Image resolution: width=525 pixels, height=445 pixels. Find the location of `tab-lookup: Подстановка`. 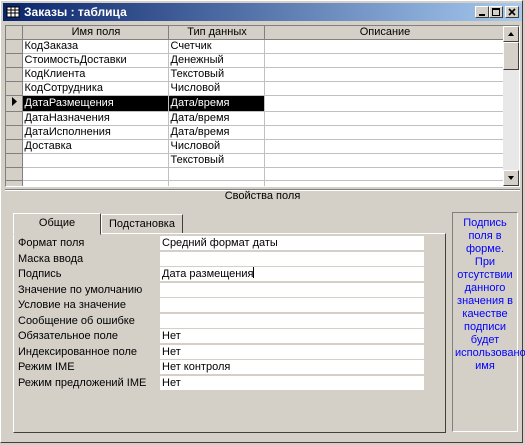

tab-lookup: Подстановка is located at coordinates (142, 224).